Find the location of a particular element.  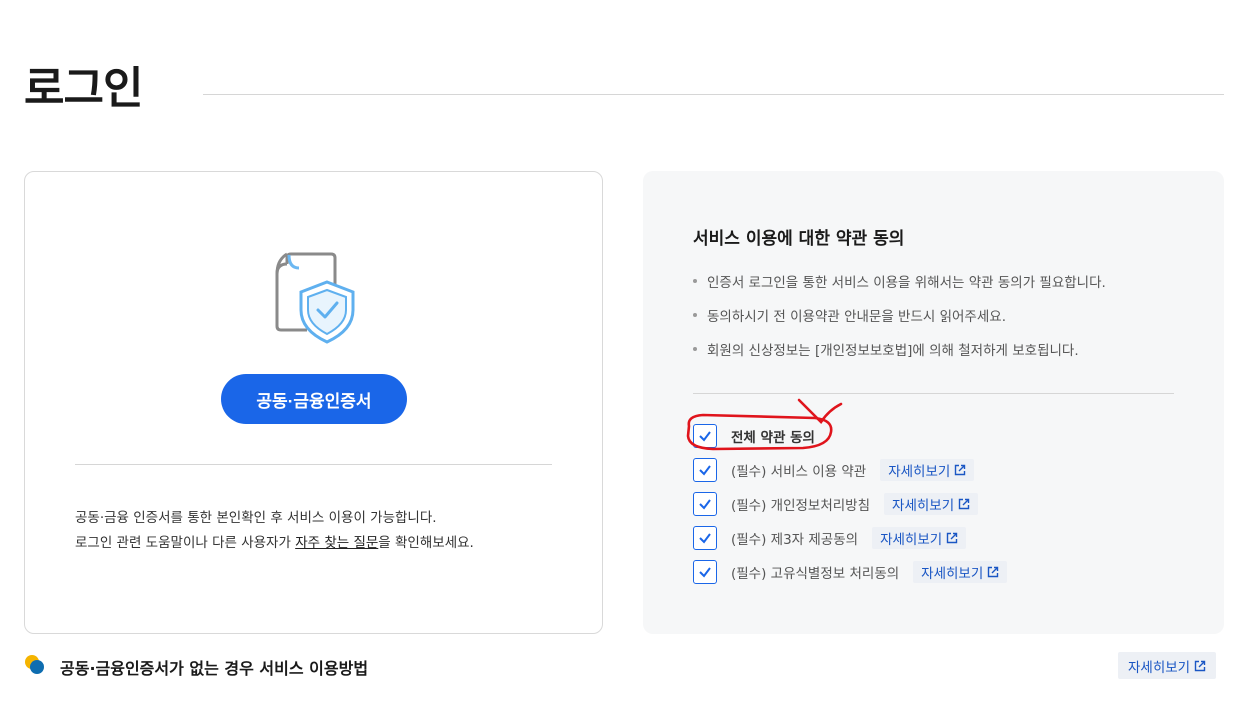

third-party-label: (필수) 제3자 제공동의 is located at coordinates (795, 540).